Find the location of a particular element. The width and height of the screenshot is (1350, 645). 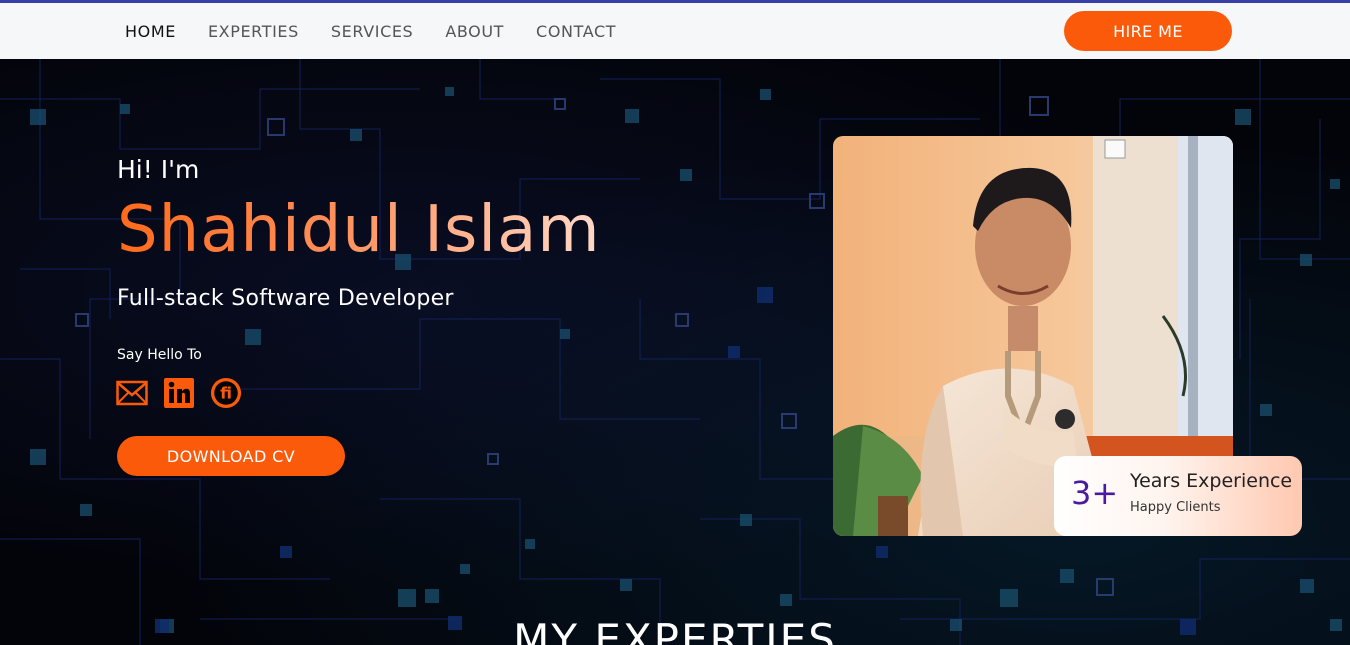

nav-about: ABOUT is located at coordinates (474, 31).